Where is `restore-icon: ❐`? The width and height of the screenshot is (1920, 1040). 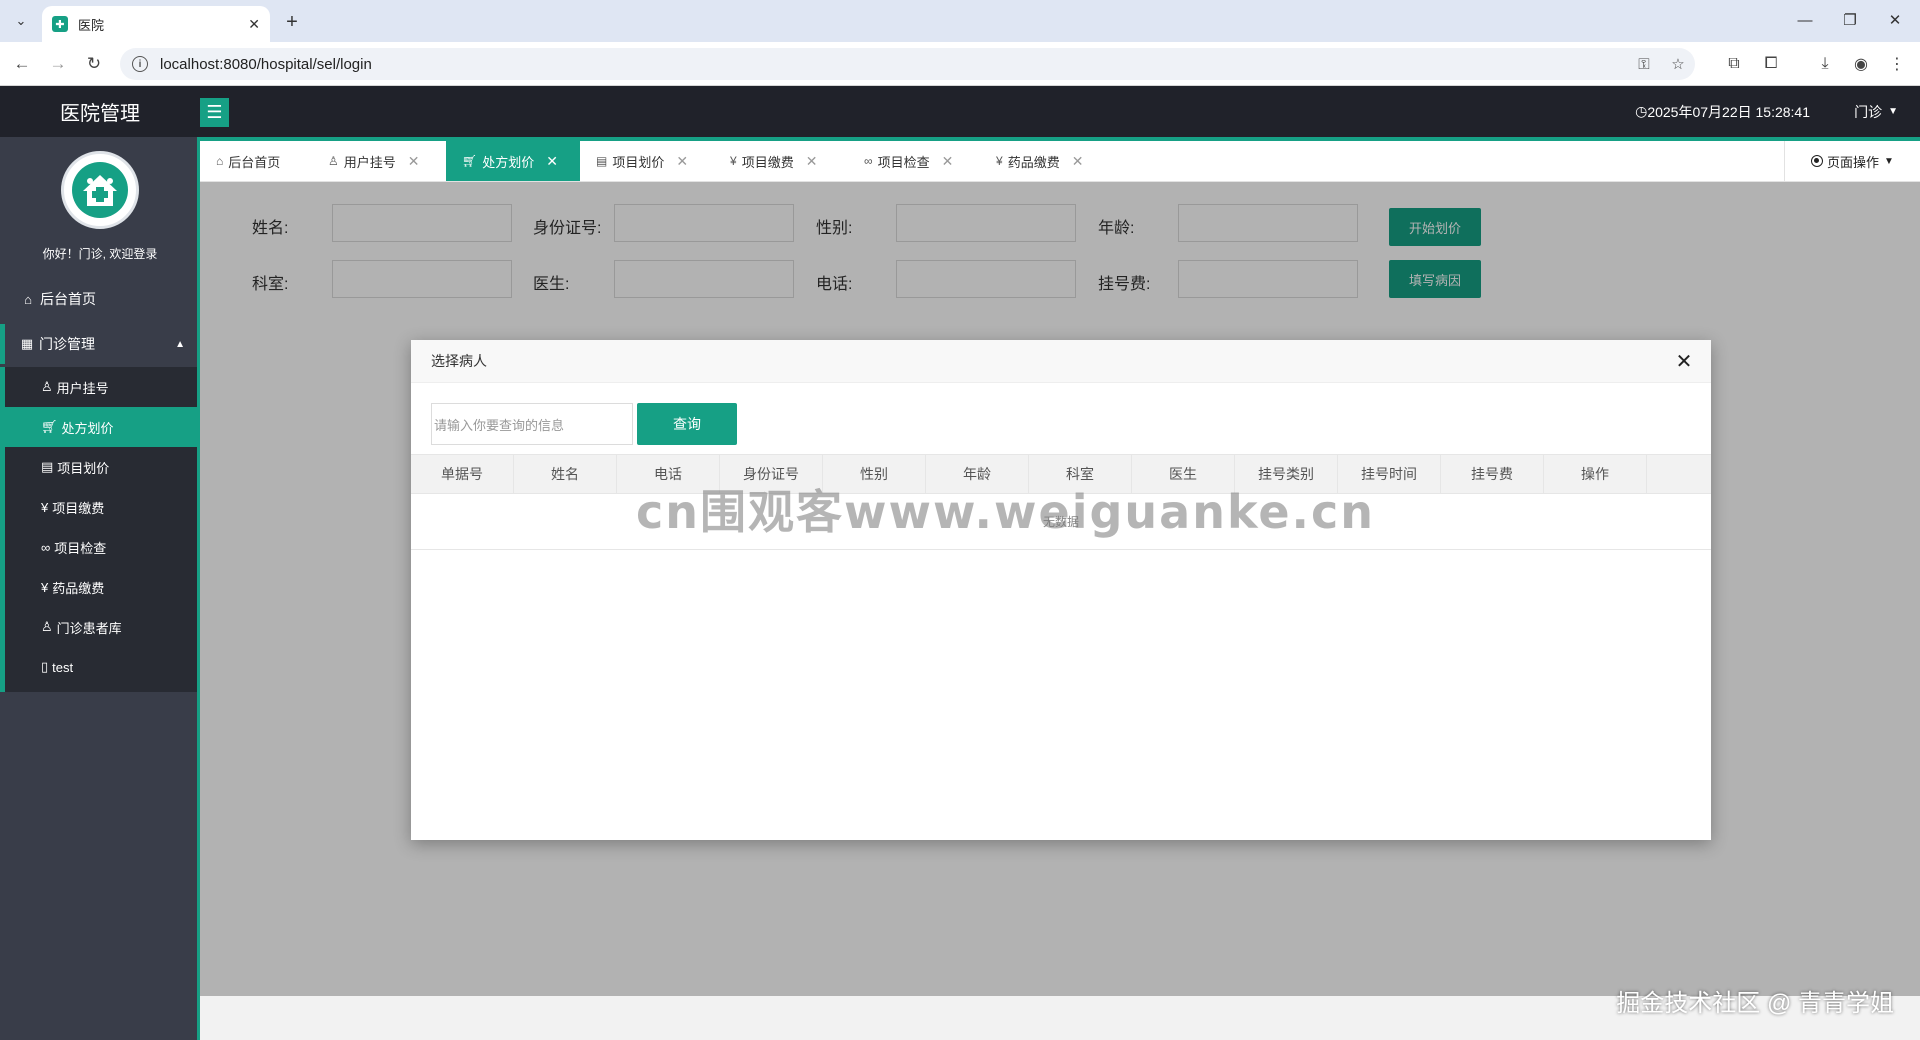 restore-icon: ❐ is located at coordinates (1850, 20).